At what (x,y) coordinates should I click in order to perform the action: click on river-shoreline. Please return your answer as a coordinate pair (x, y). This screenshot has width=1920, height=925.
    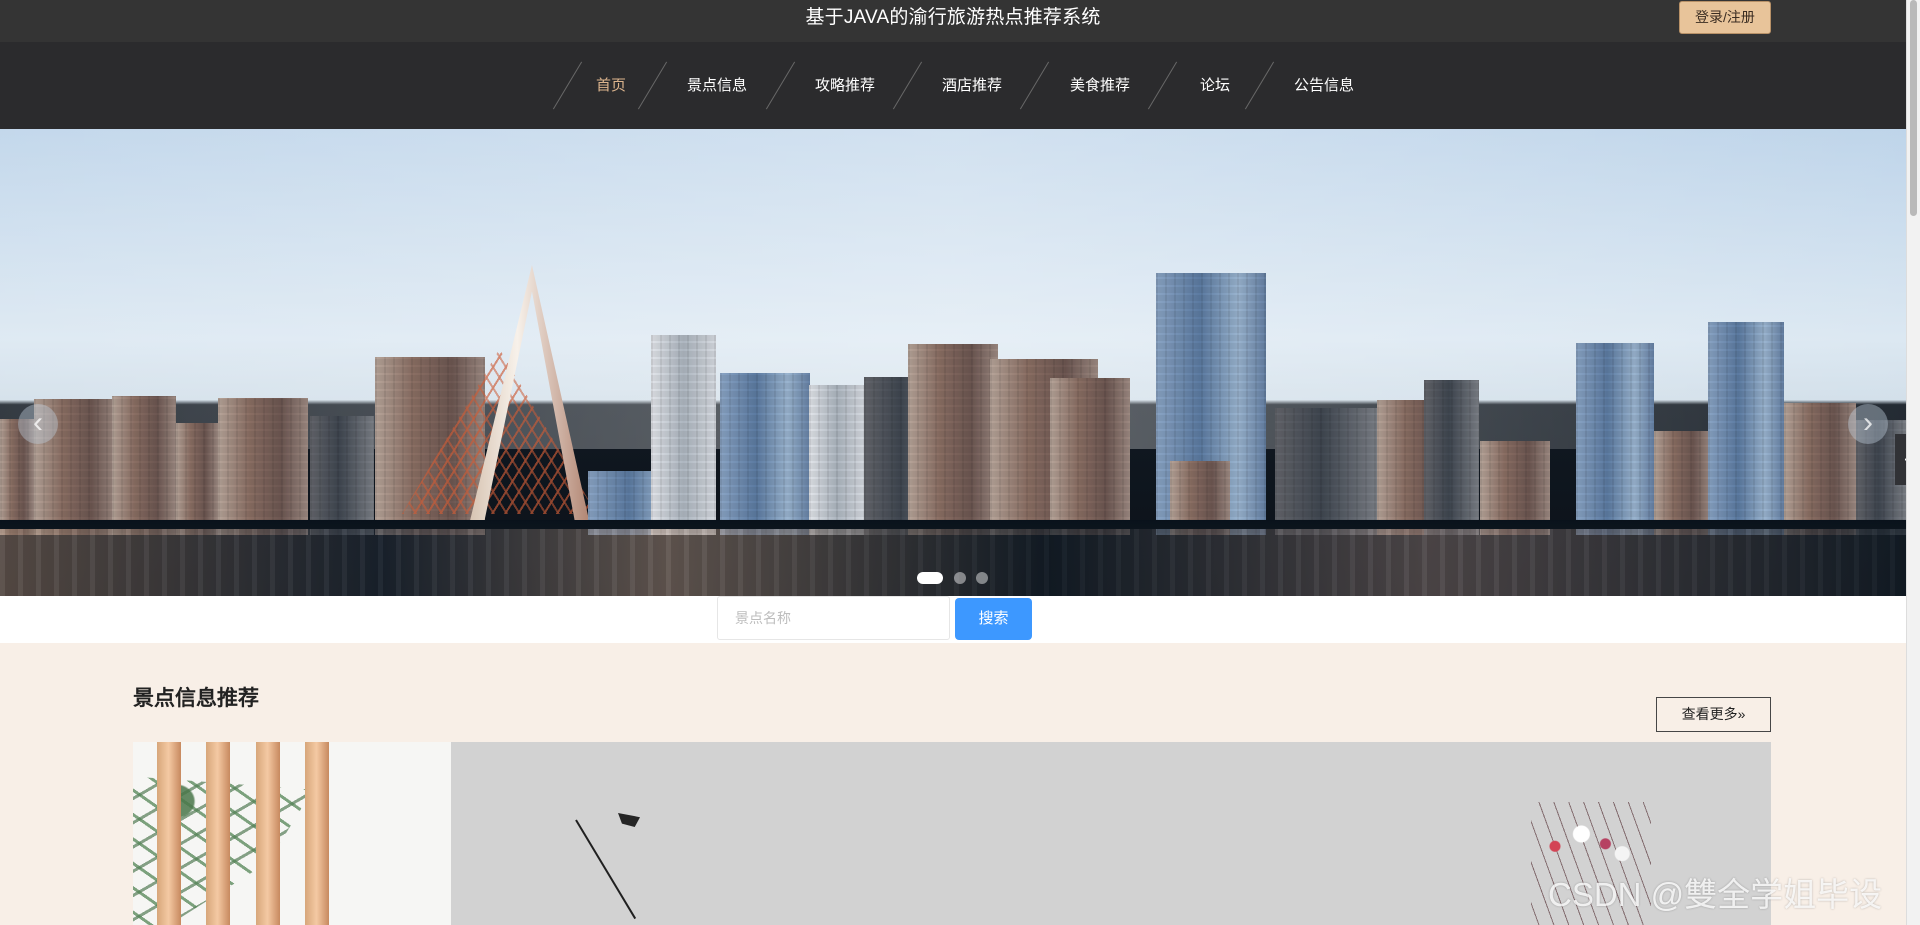
    Looking at the image, I should click on (953, 524).